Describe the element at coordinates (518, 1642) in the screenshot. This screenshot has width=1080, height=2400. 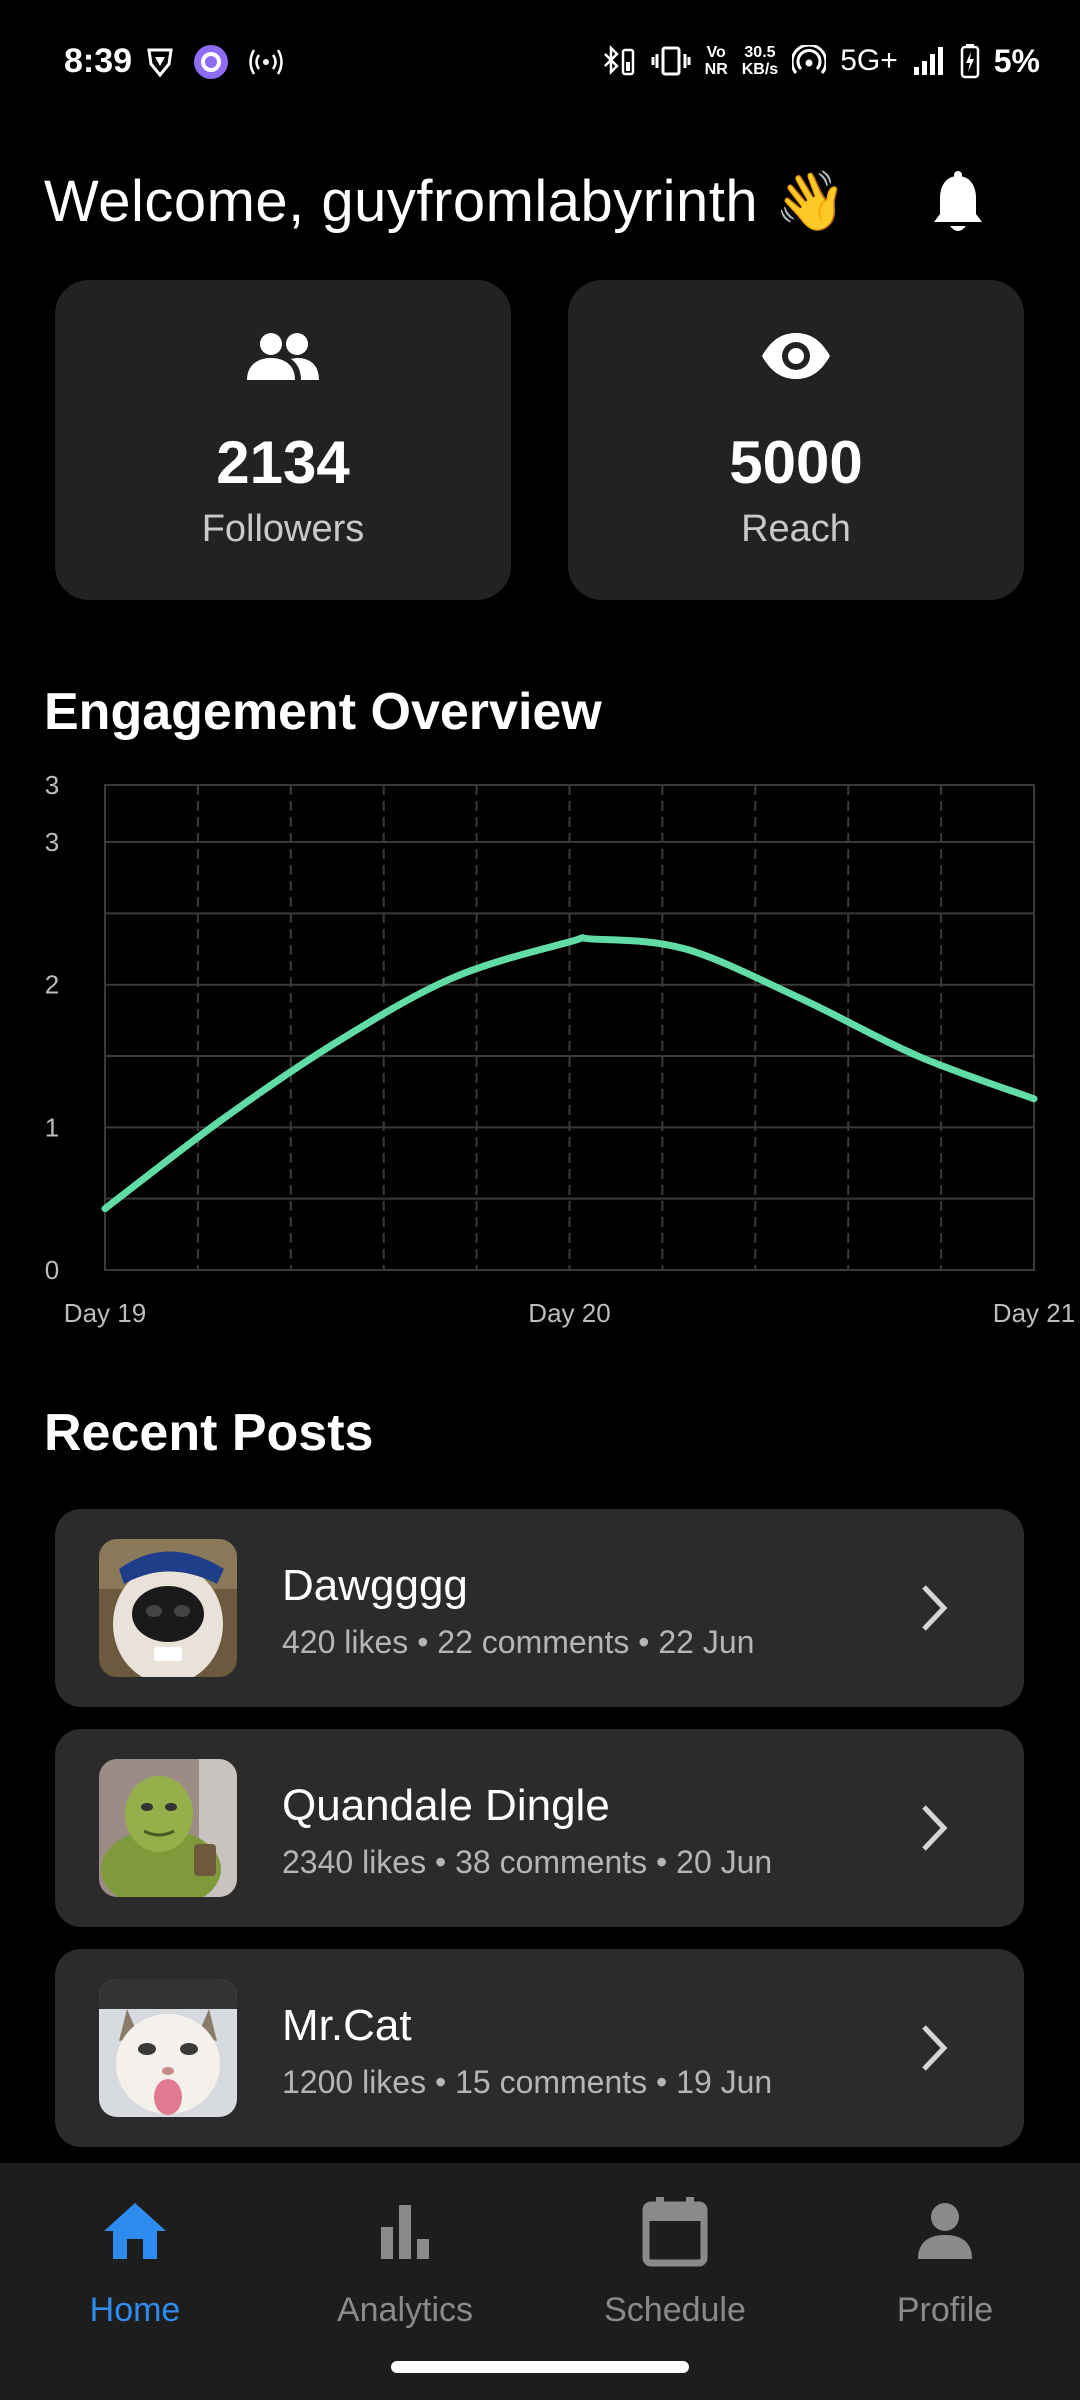
I see `post-meta: 420 likes • 22 comments • 22 Jun` at that location.